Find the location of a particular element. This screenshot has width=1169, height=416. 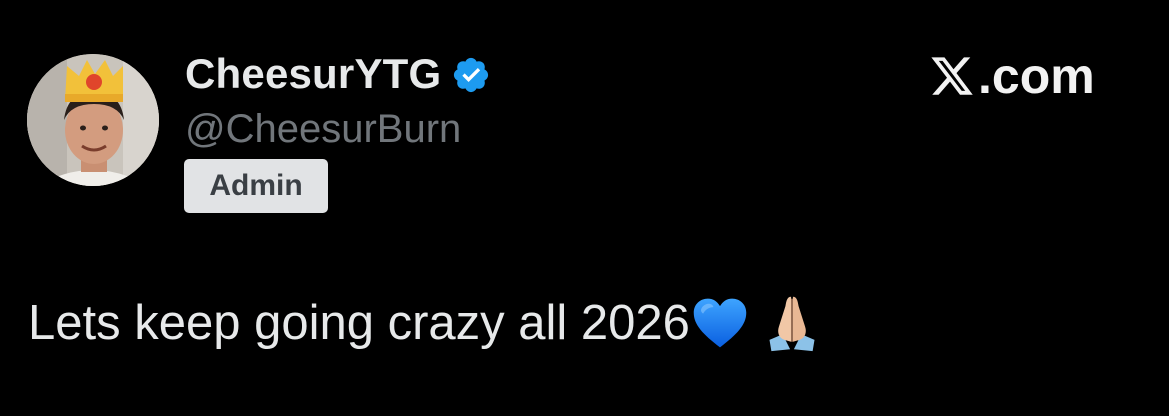

avatar-photo is located at coordinates (93, 120).